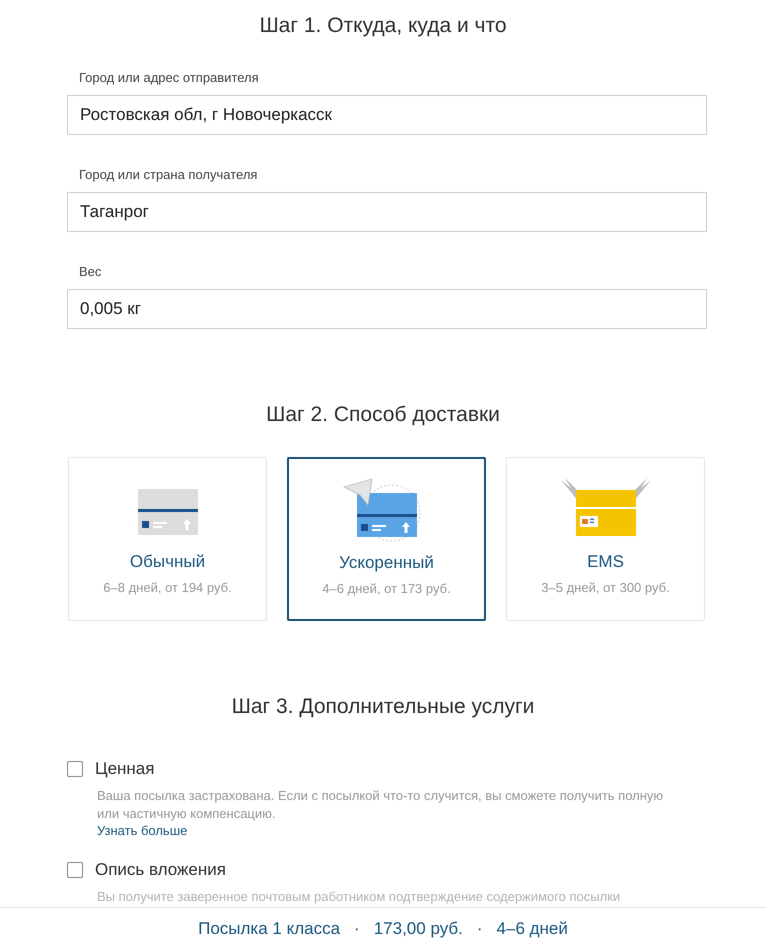 The image size is (766, 950). I want to click on step-heading: Шаг 2. Способ доставки, so click(383, 415).